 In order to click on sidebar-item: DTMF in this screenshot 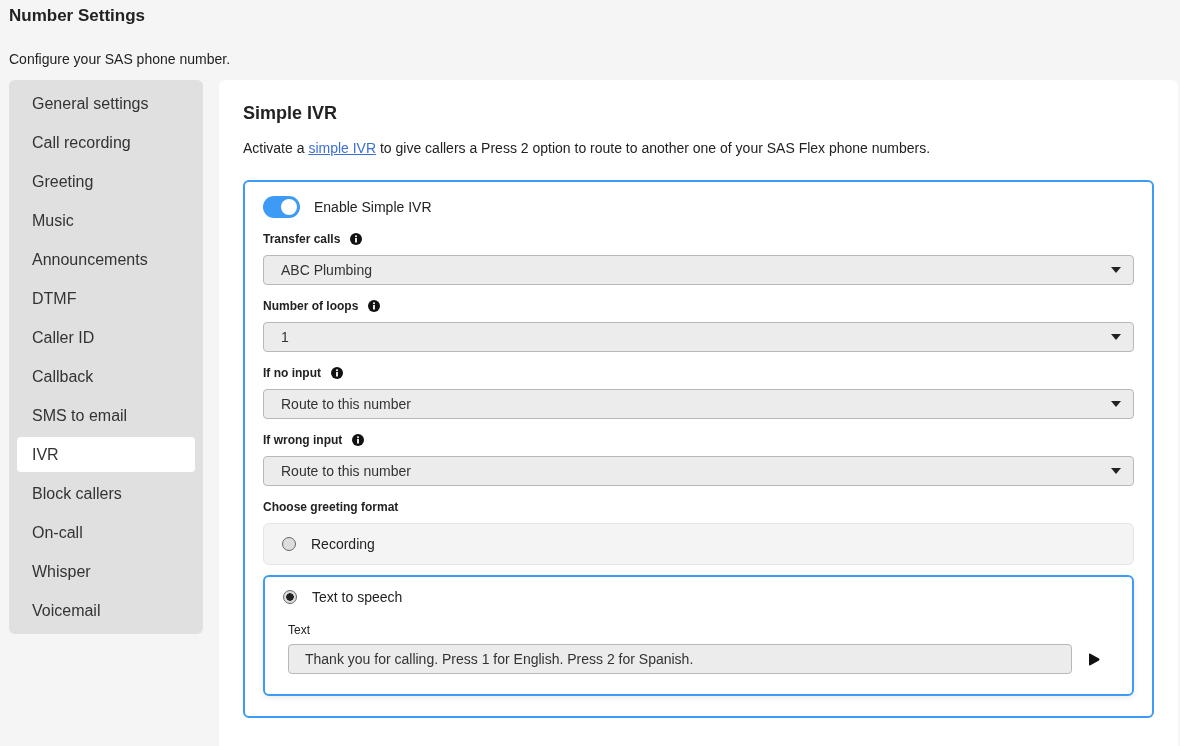, I will do `click(106, 298)`.